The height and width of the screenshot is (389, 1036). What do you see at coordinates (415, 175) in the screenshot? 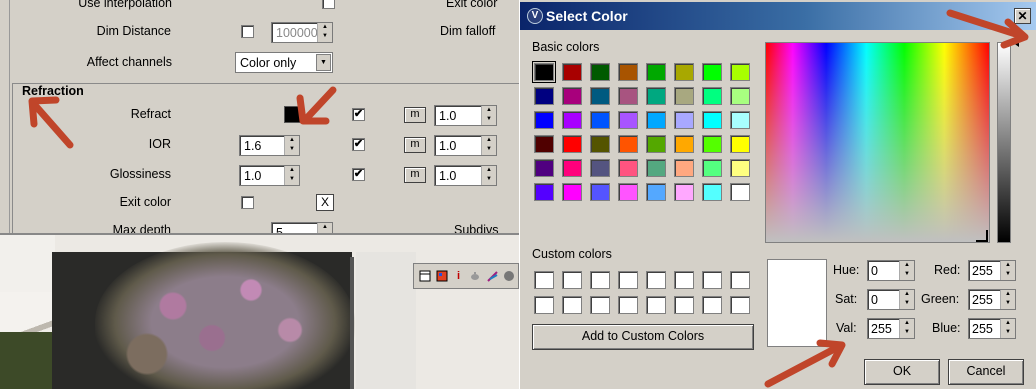
I see `glossiness-map-button: m` at bounding box center [415, 175].